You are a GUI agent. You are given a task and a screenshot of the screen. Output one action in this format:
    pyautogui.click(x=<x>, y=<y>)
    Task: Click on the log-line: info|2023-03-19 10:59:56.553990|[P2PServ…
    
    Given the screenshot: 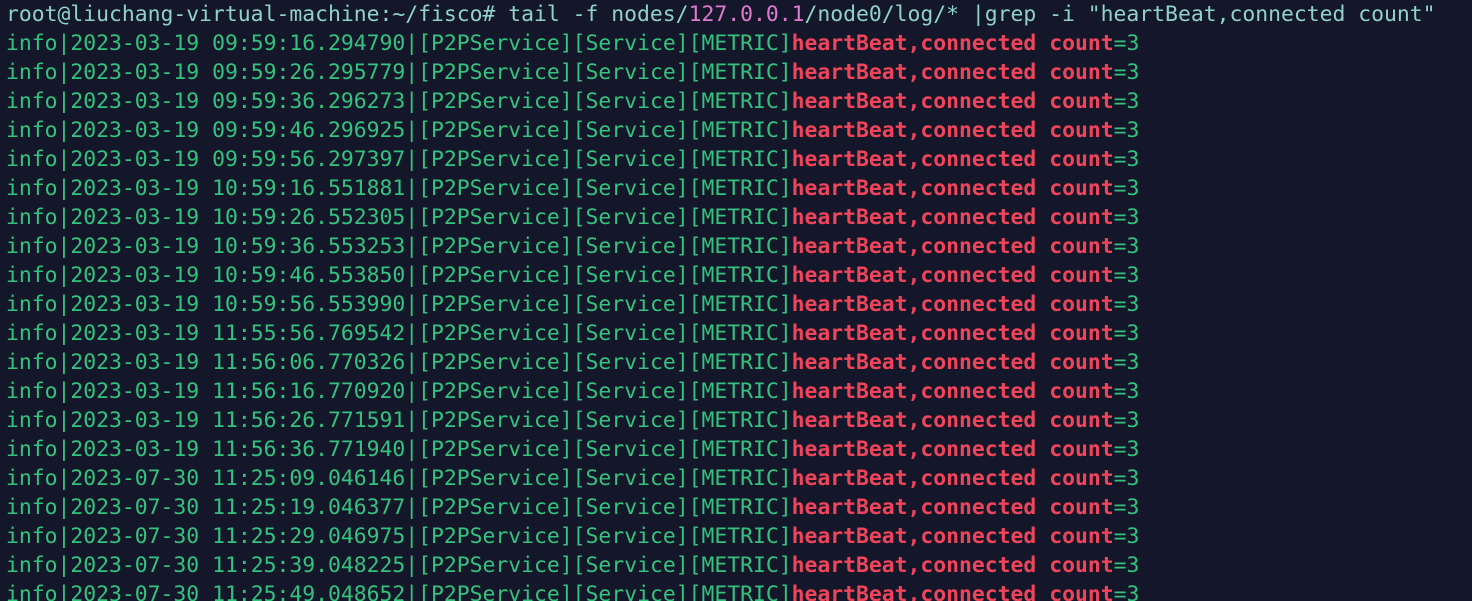 What is the action you would take?
    pyautogui.click(x=739, y=304)
    